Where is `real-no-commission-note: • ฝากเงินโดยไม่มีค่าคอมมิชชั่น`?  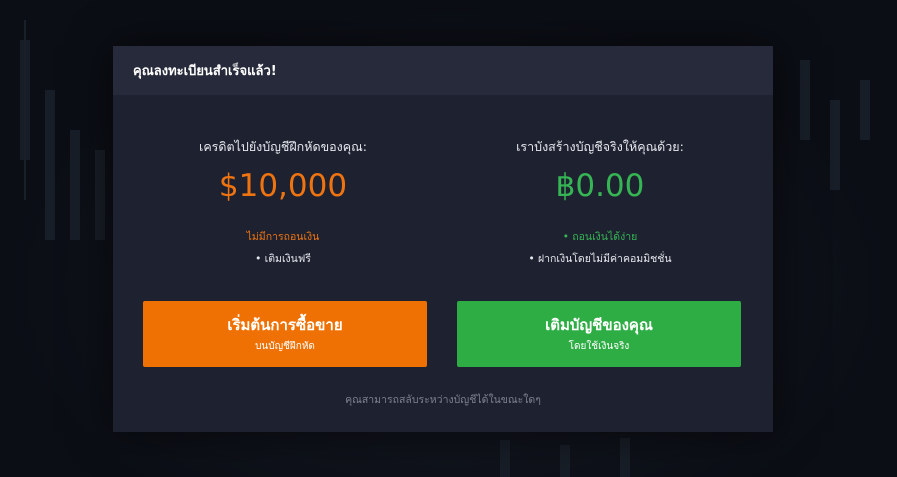 real-no-commission-note: • ฝากเงินโดยไม่มีค่าคอมมิชชั่น is located at coordinates (600, 259).